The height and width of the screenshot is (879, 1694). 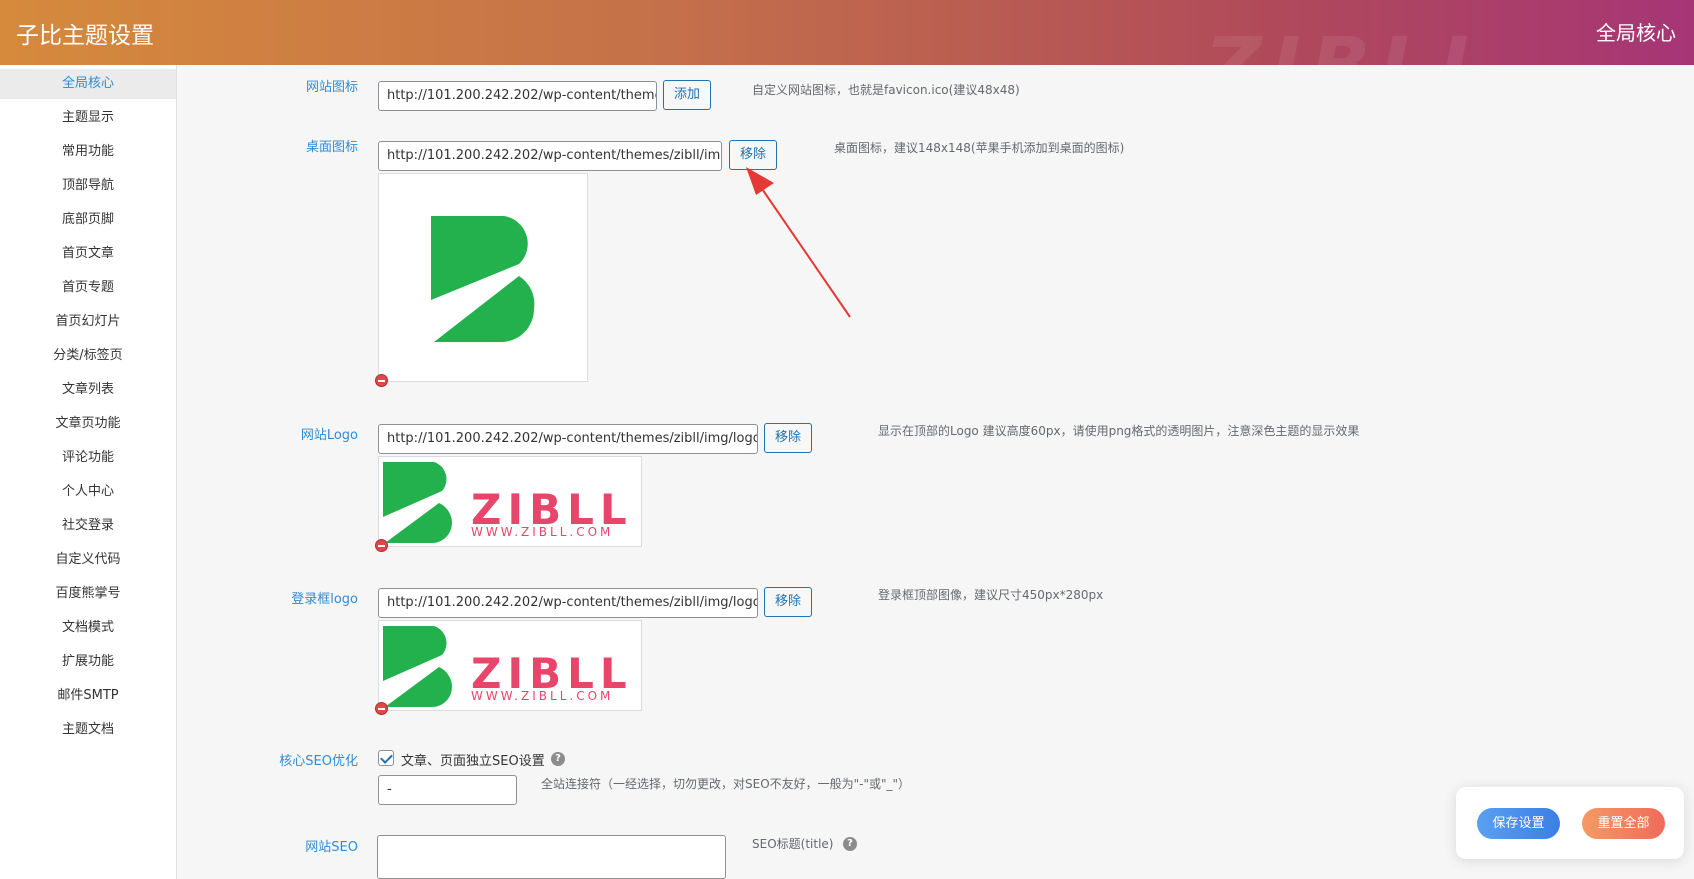 I want to click on logo-label: 网站Logo, so click(x=329, y=435).